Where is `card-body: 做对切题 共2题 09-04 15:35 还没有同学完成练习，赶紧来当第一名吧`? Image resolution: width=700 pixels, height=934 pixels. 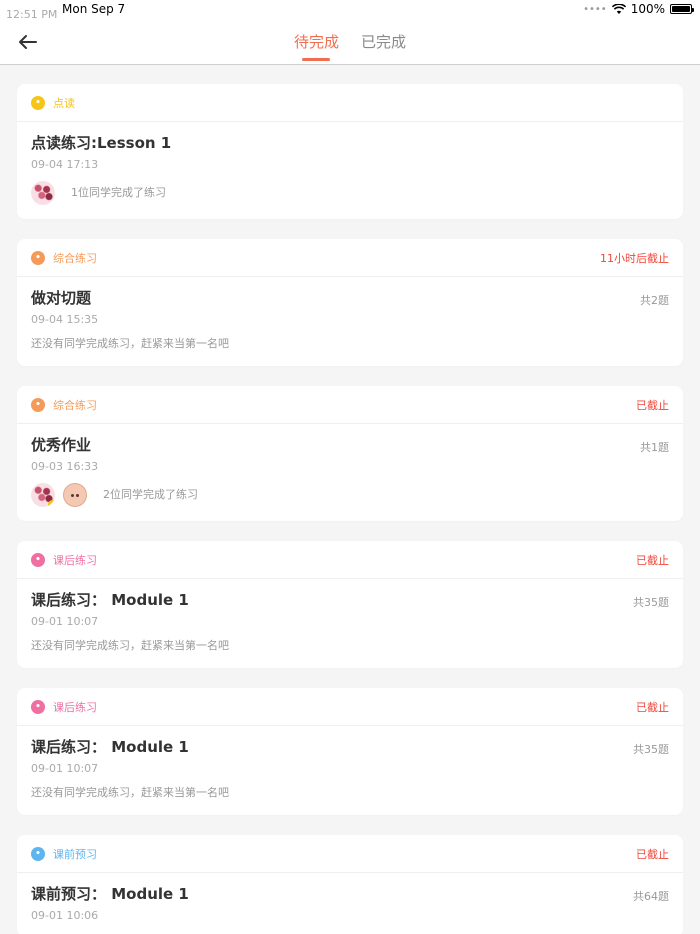
card-body: 做对切题 共2题 09-04 15:35 还没有同学完成练习，赶紧来当第一名吧 is located at coordinates (350, 321).